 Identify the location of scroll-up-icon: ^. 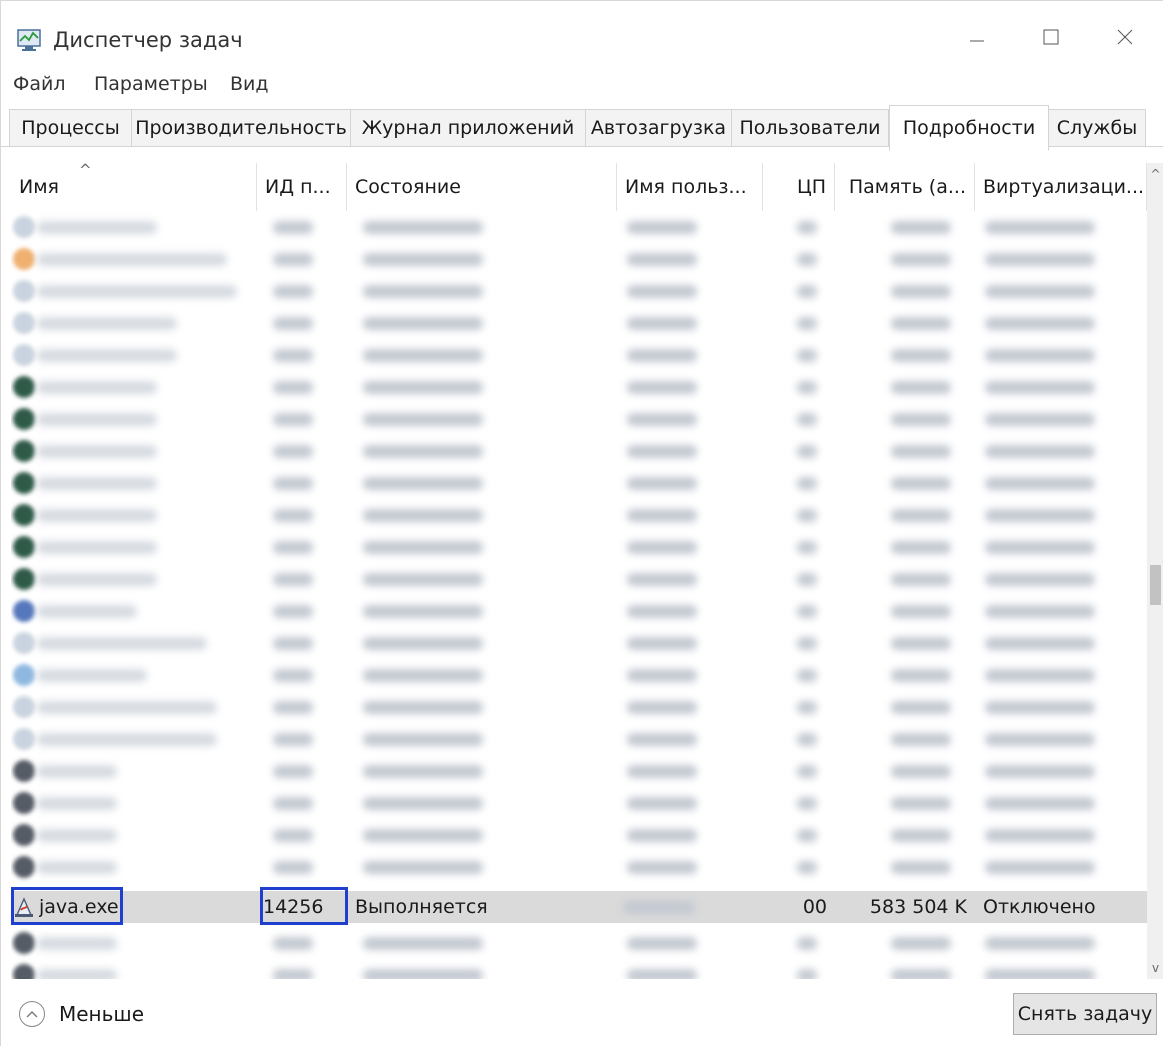
(1155, 174).